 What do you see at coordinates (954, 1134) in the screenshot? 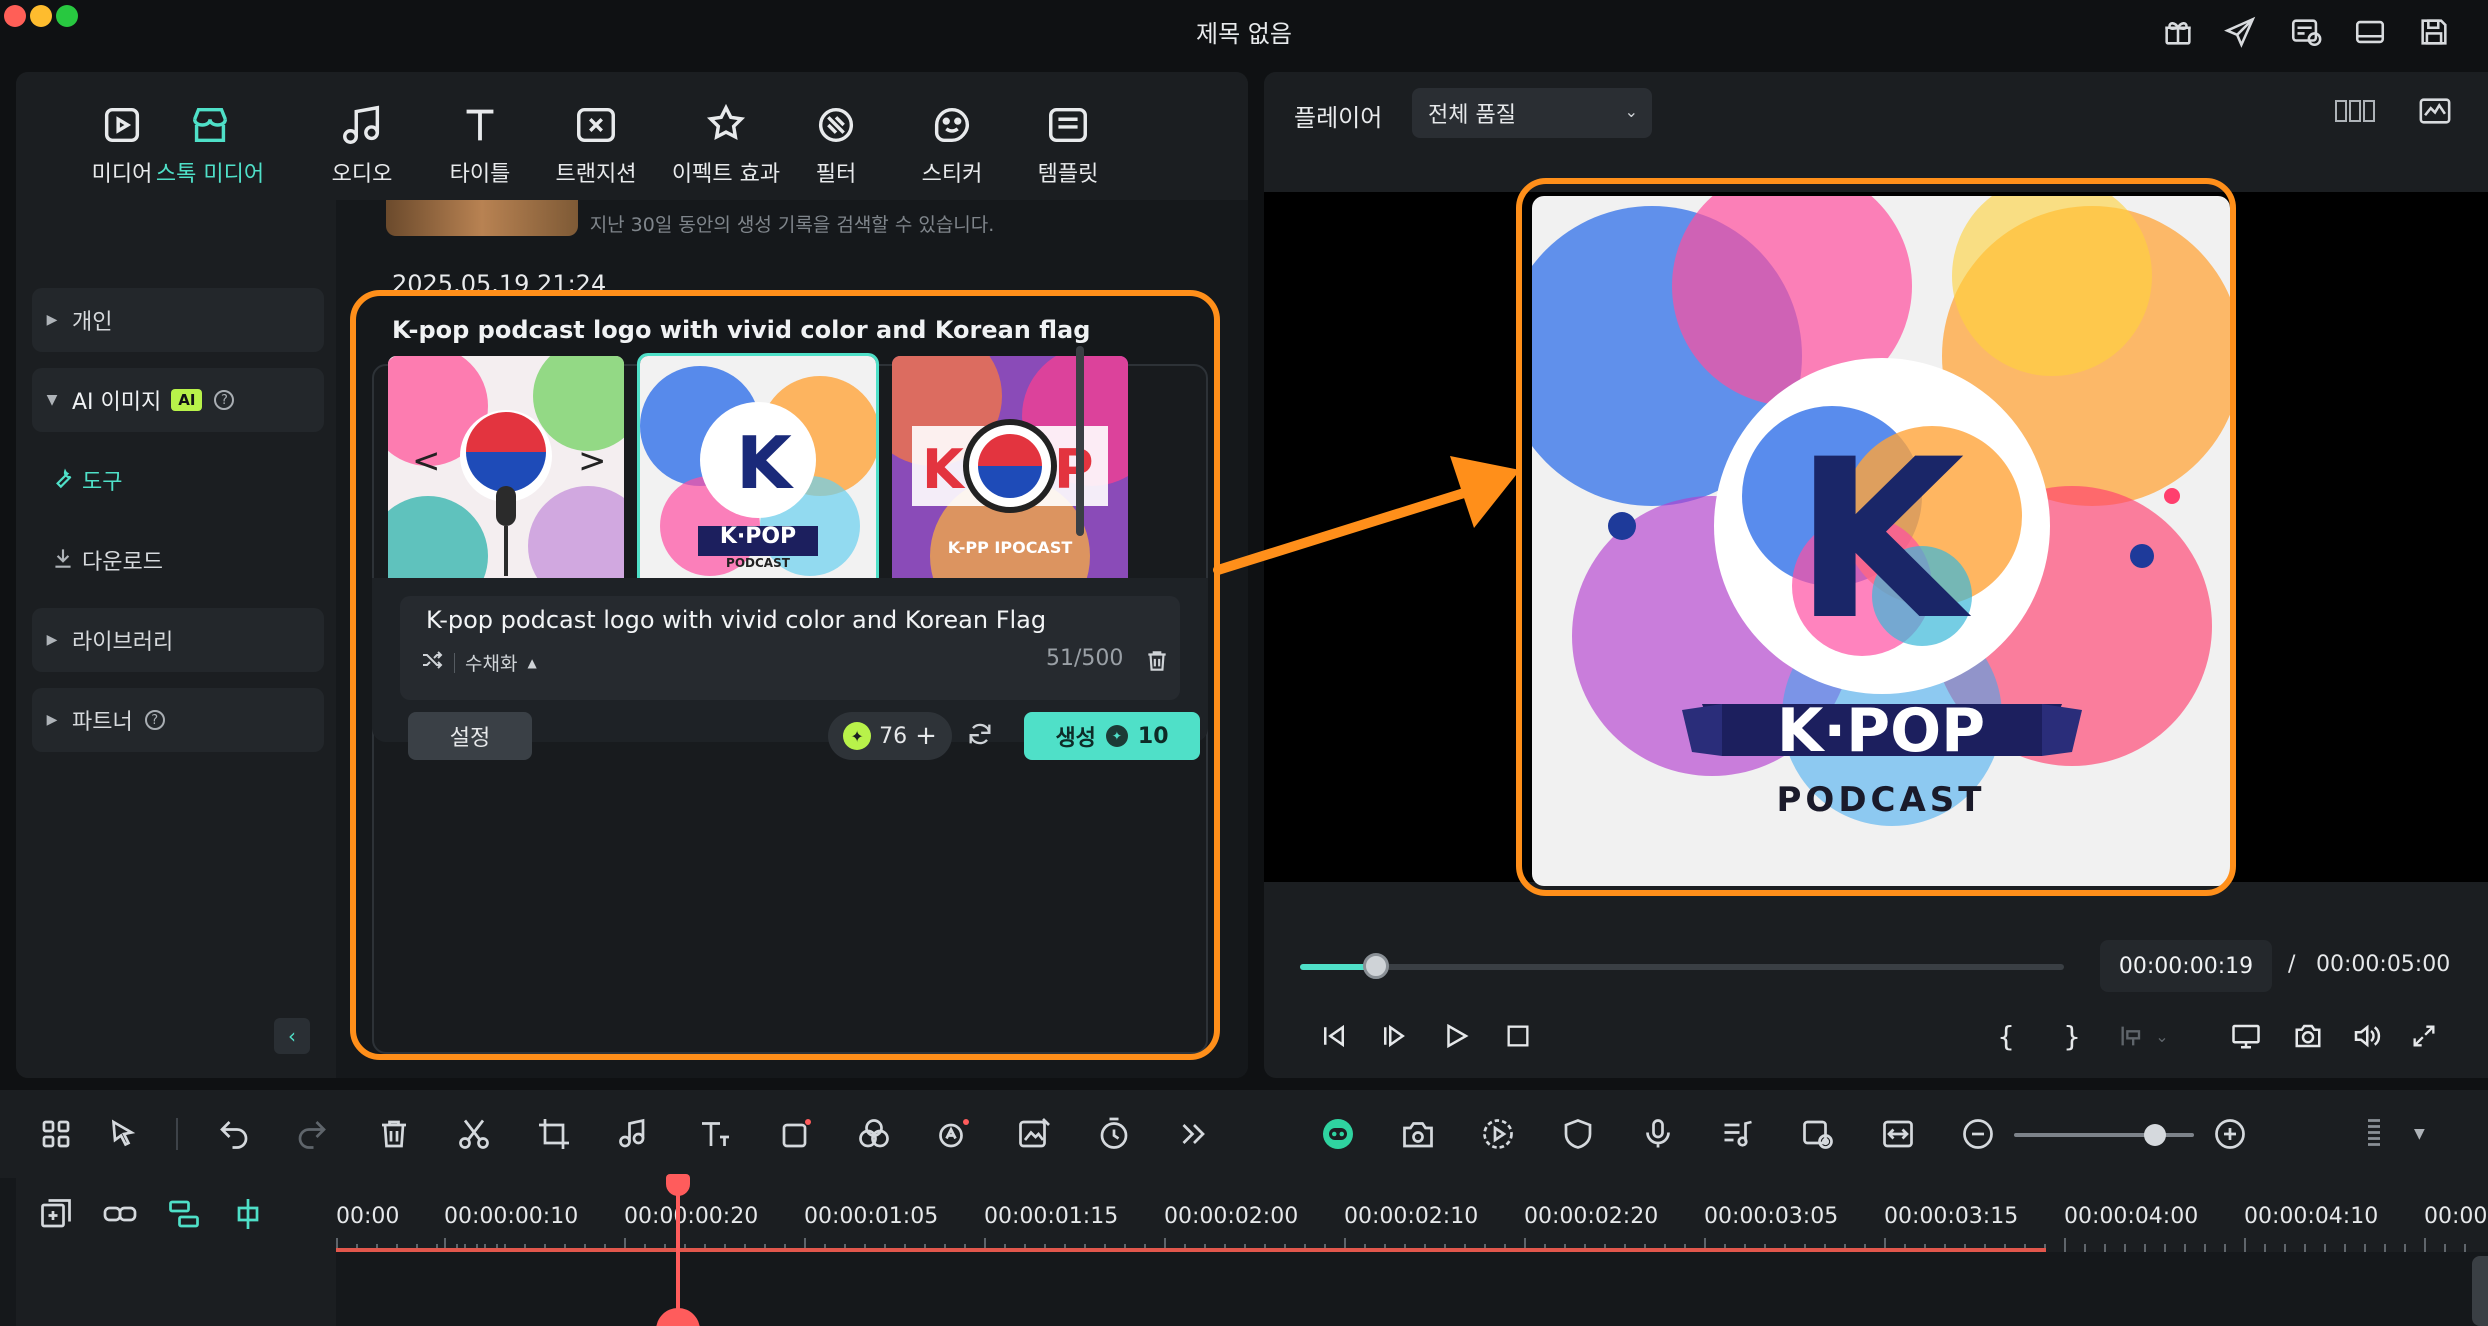
I see `ai-tool-icon` at bounding box center [954, 1134].